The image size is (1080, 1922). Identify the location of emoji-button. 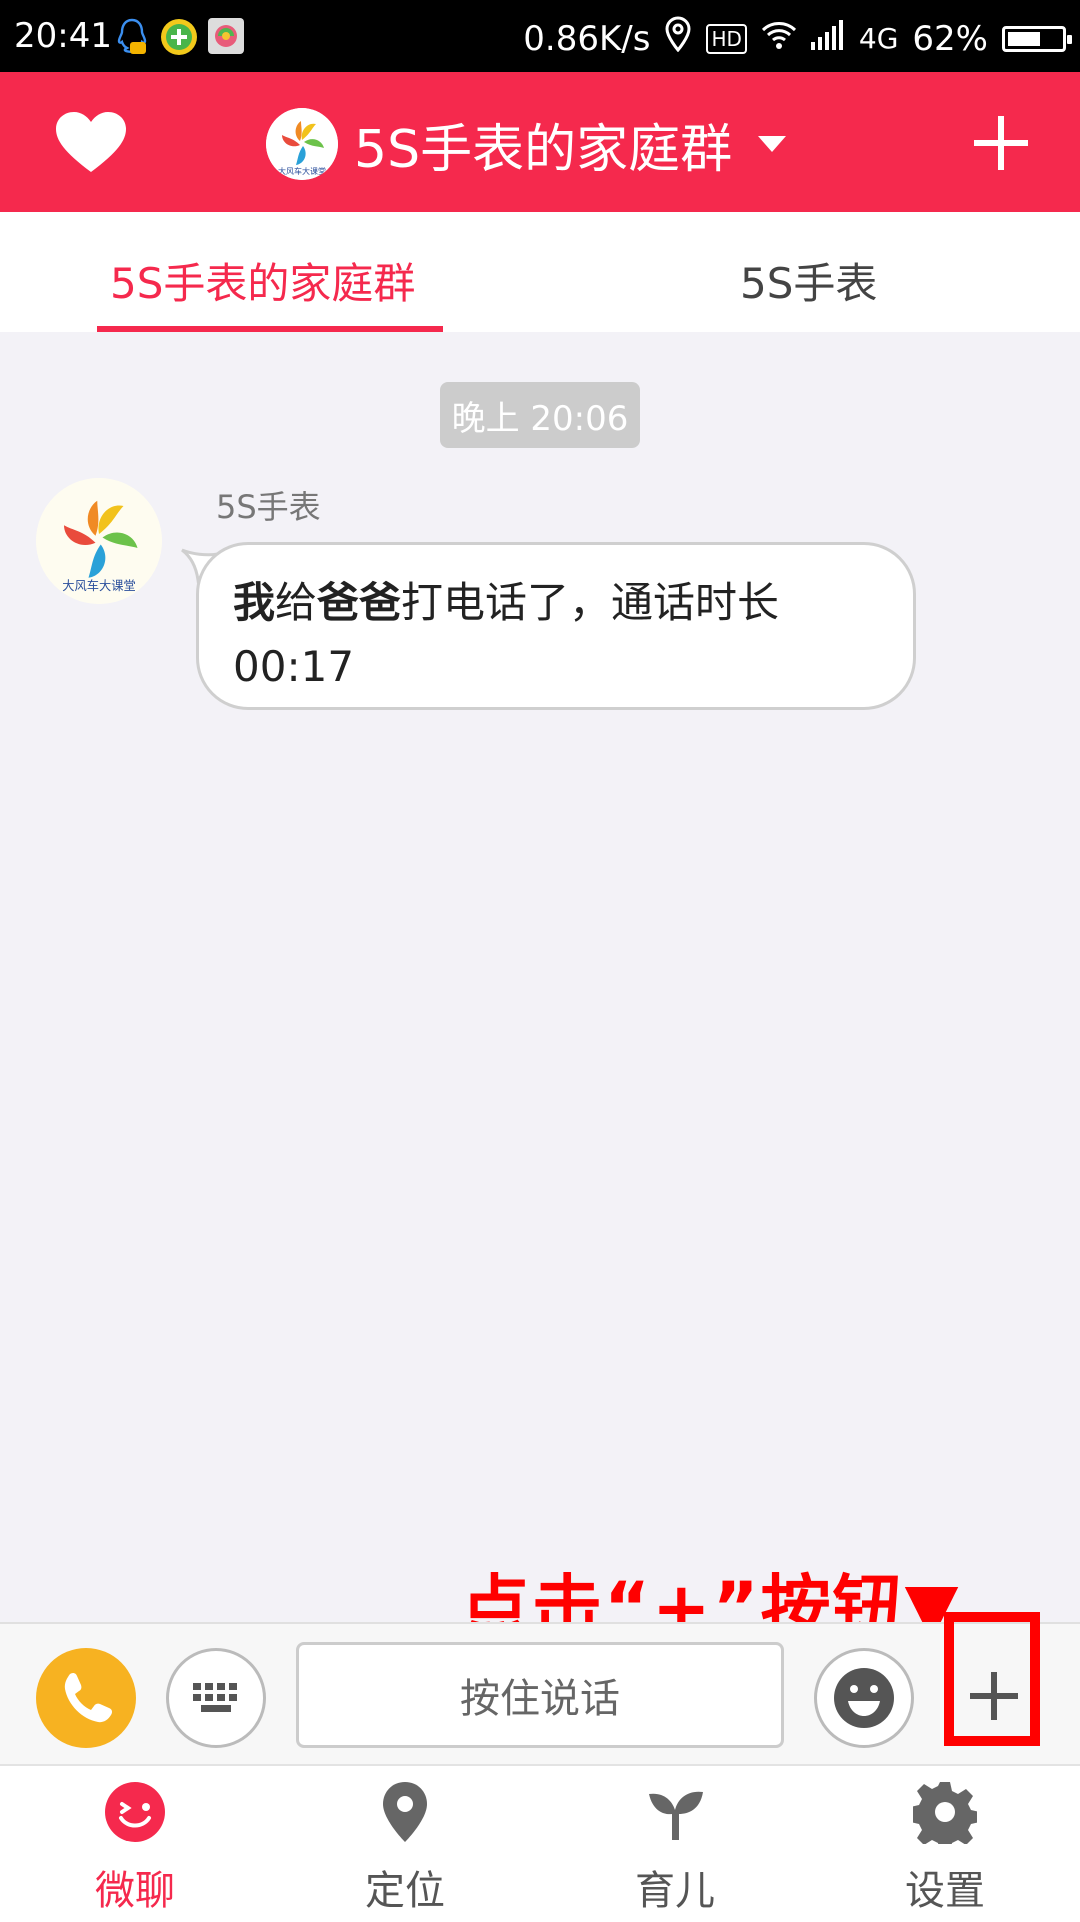
(864, 1698).